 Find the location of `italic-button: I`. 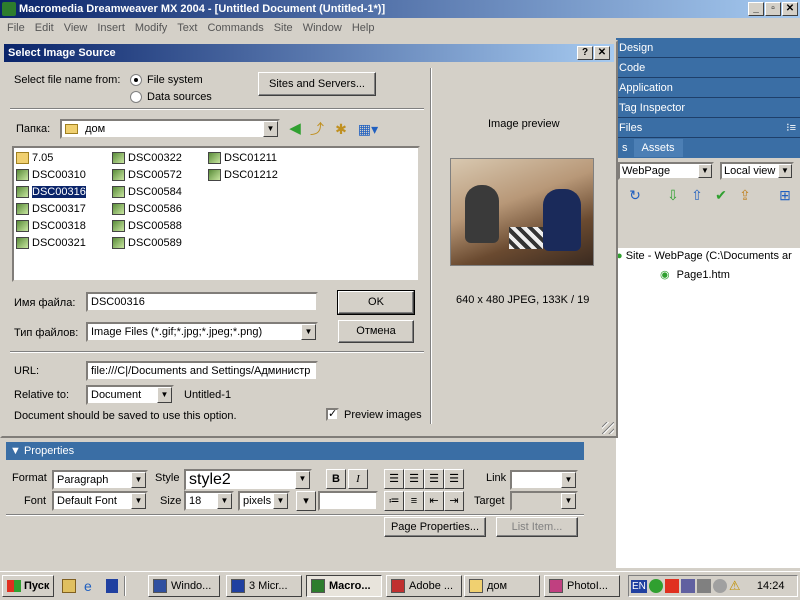

italic-button: I is located at coordinates (358, 479).